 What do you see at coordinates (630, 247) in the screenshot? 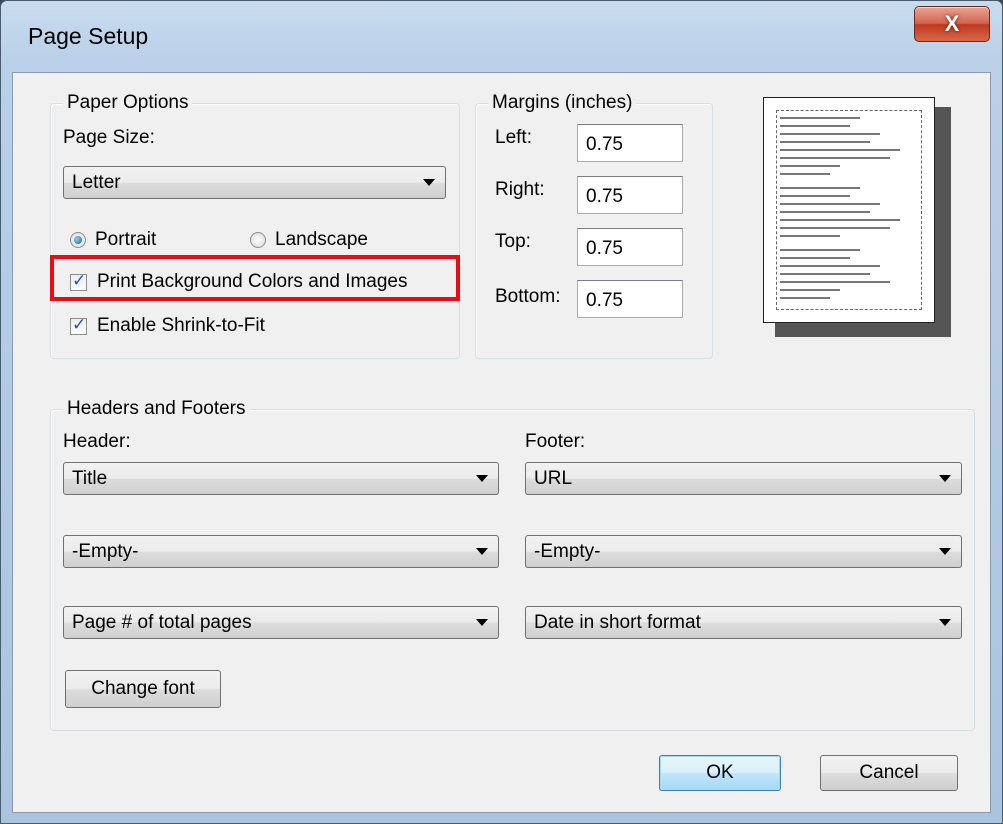
I see `margin-top-input: 0.75` at bounding box center [630, 247].